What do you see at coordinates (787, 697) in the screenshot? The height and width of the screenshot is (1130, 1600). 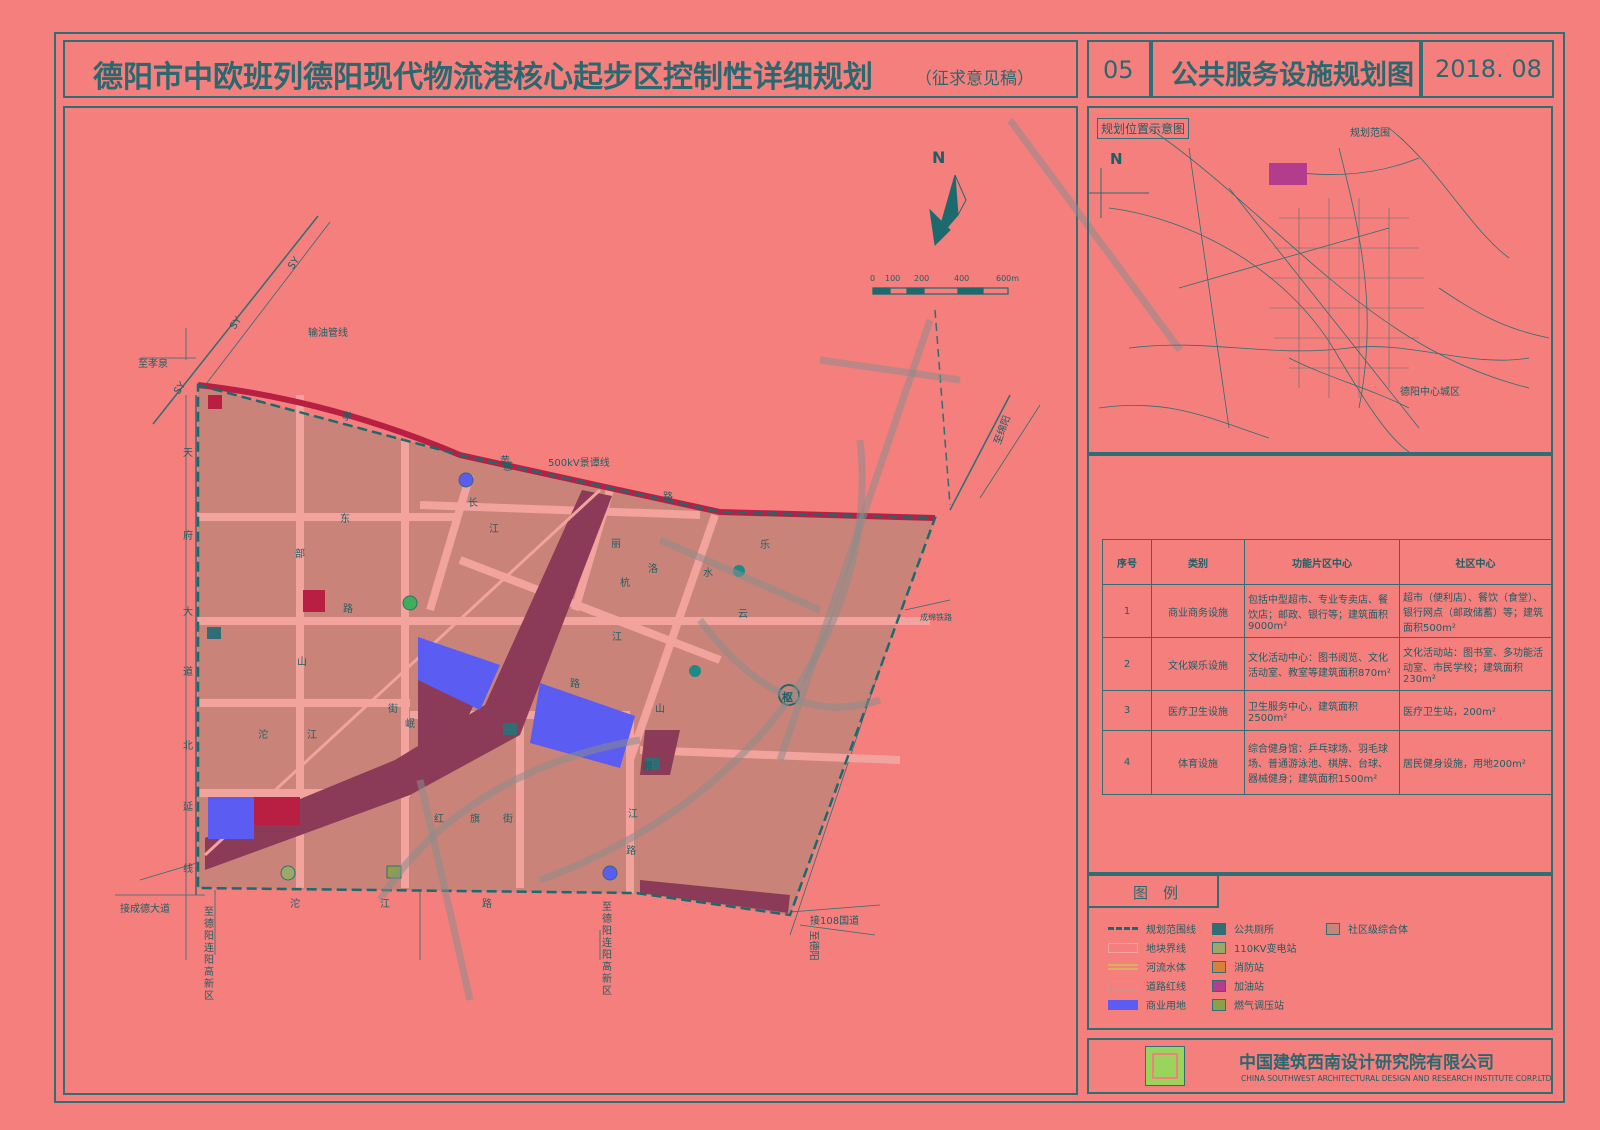 I see `hub-label: 枢` at bounding box center [787, 697].